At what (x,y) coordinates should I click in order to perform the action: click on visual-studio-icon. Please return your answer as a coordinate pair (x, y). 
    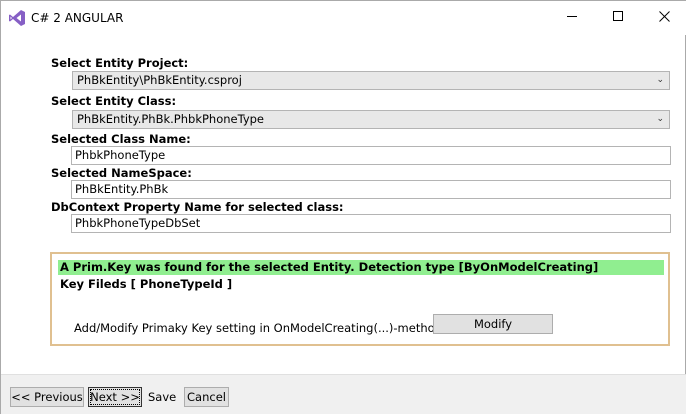
    Looking at the image, I should click on (17, 18).